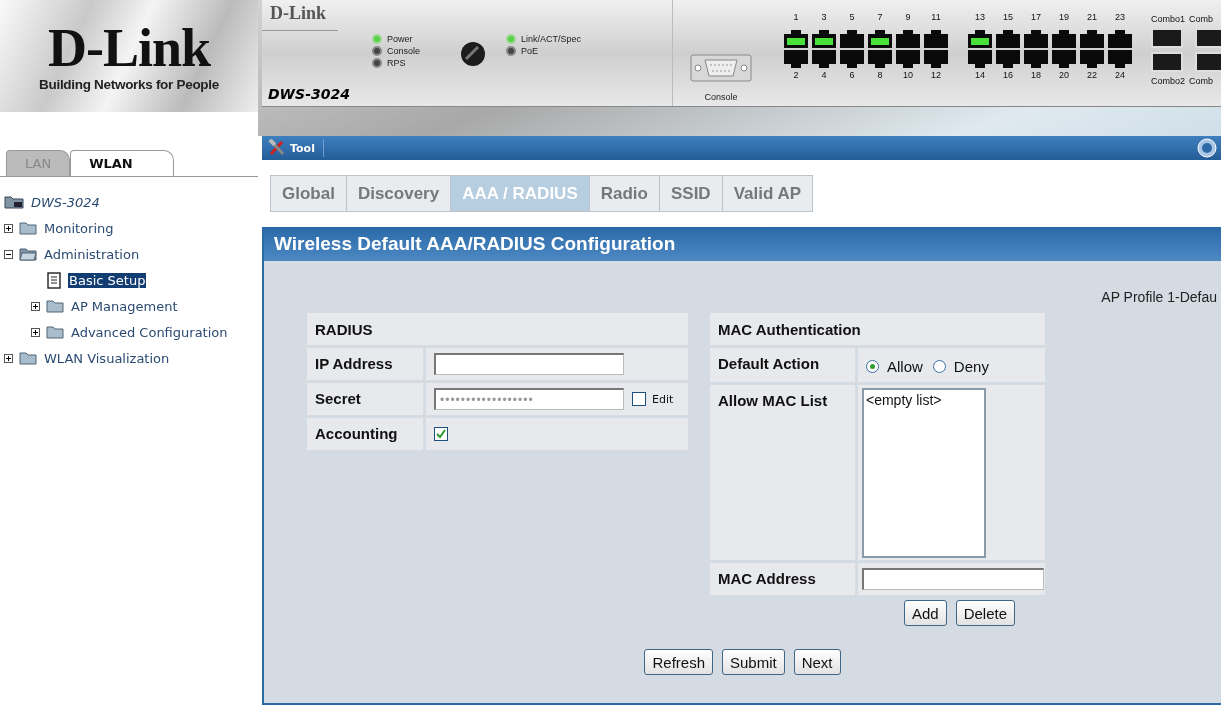 This screenshot has width=1221, height=712. What do you see at coordinates (985, 613) in the screenshot?
I see `list-button: Delete` at bounding box center [985, 613].